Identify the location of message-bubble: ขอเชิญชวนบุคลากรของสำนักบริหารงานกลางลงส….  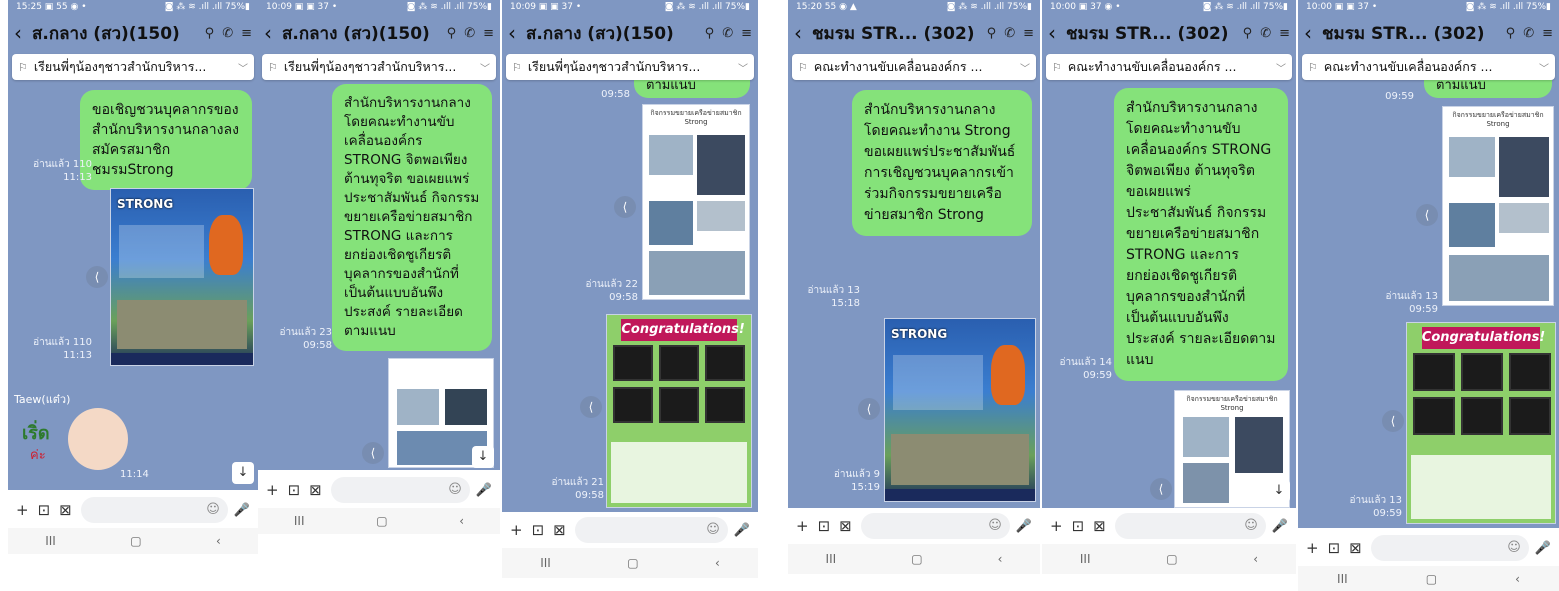
(166, 140).